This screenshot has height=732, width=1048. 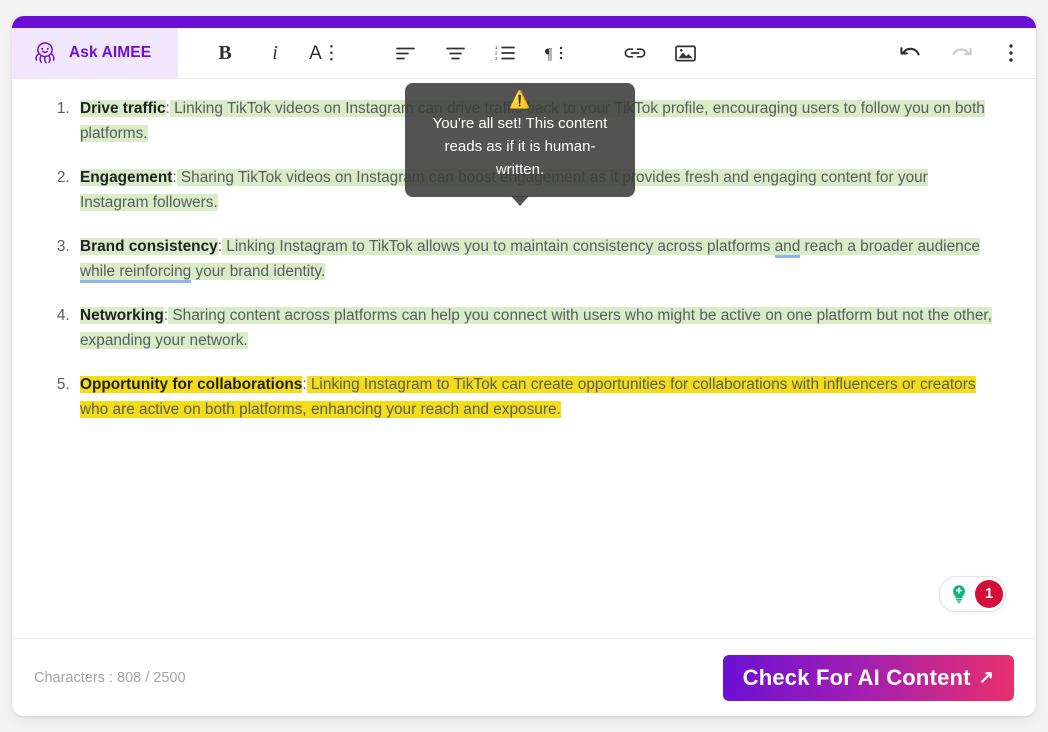 What do you see at coordinates (110, 52) in the screenshot?
I see `ask-aimee-label: Ask AIMEE` at bounding box center [110, 52].